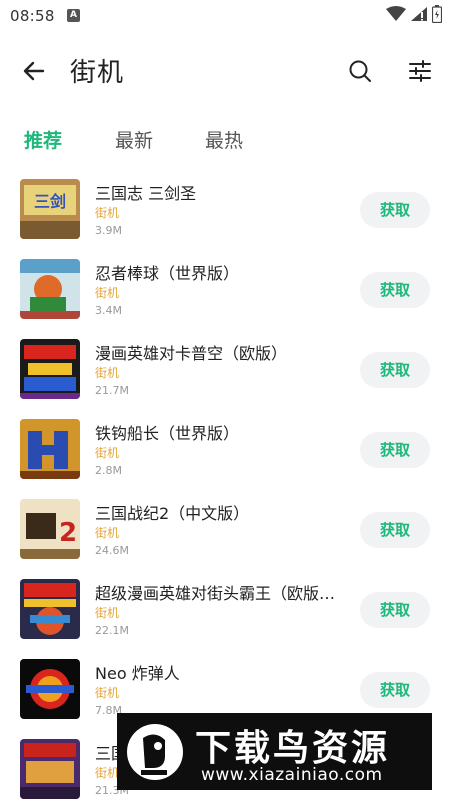 The image size is (450, 800). Describe the element at coordinates (167, 433) in the screenshot. I see `app-name: 铁钩船长（世界版）` at that location.